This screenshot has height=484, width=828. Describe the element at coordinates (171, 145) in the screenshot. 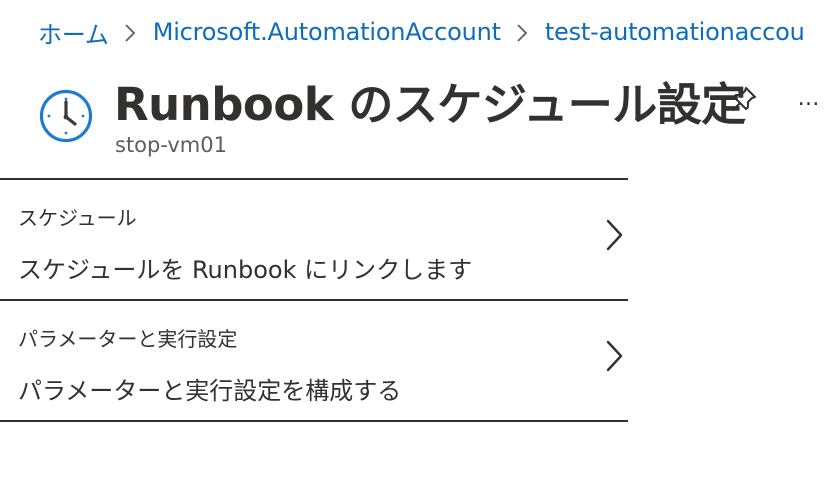

I see `page-subtitle: stop-vm01` at that location.